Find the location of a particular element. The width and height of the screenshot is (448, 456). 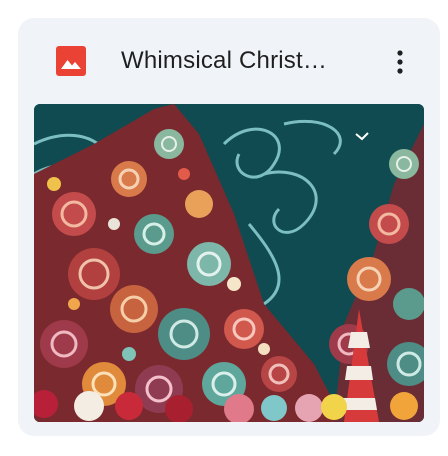

more-vertical-icon is located at coordinates (400, 62).